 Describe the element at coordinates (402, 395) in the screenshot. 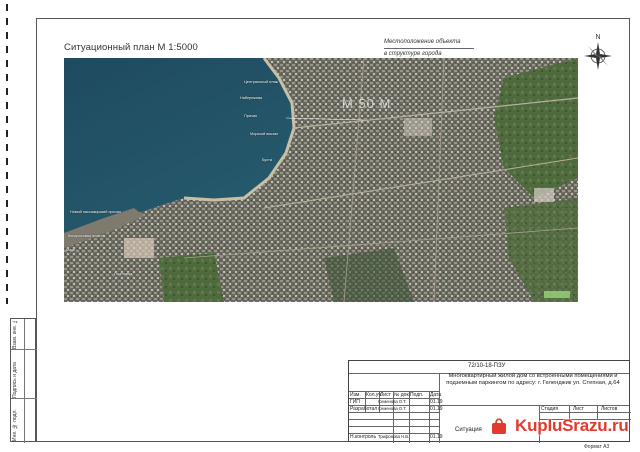

I see `tb-header-ndok: № док.` at that location.